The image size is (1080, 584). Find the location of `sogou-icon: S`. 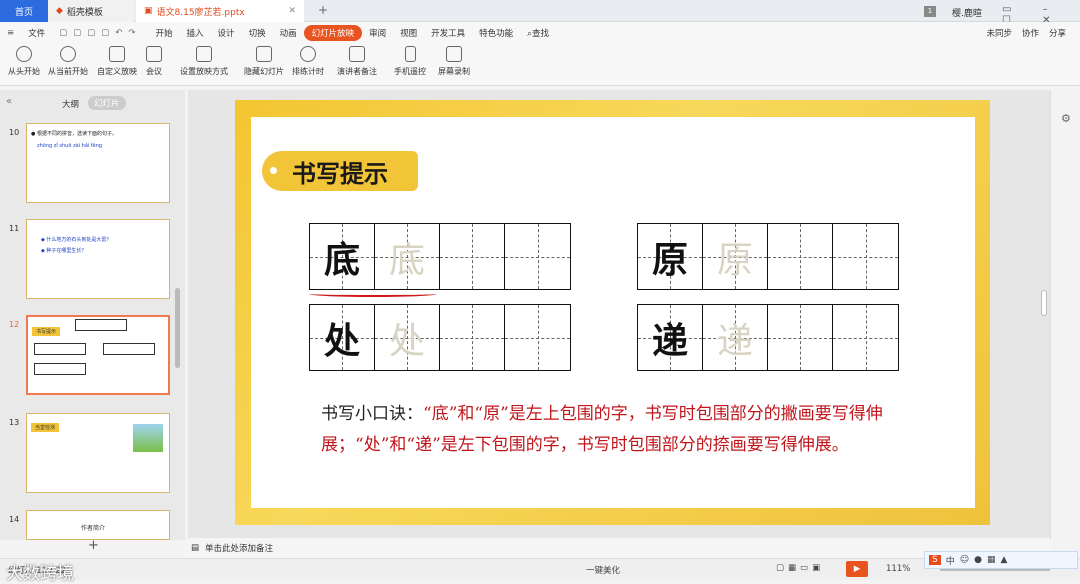

sogou-icon: S is located at coordinates (935, 560).